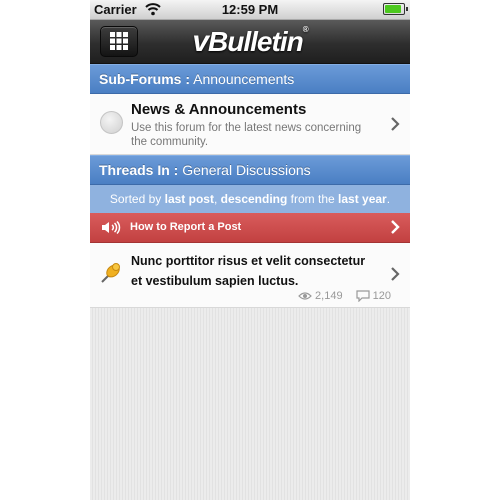 This screenshot has width=500, height=500. What do you see at coordinates (395, 9) in the screenshot?
I see `battery-icon` at bounding box center [395, 9].